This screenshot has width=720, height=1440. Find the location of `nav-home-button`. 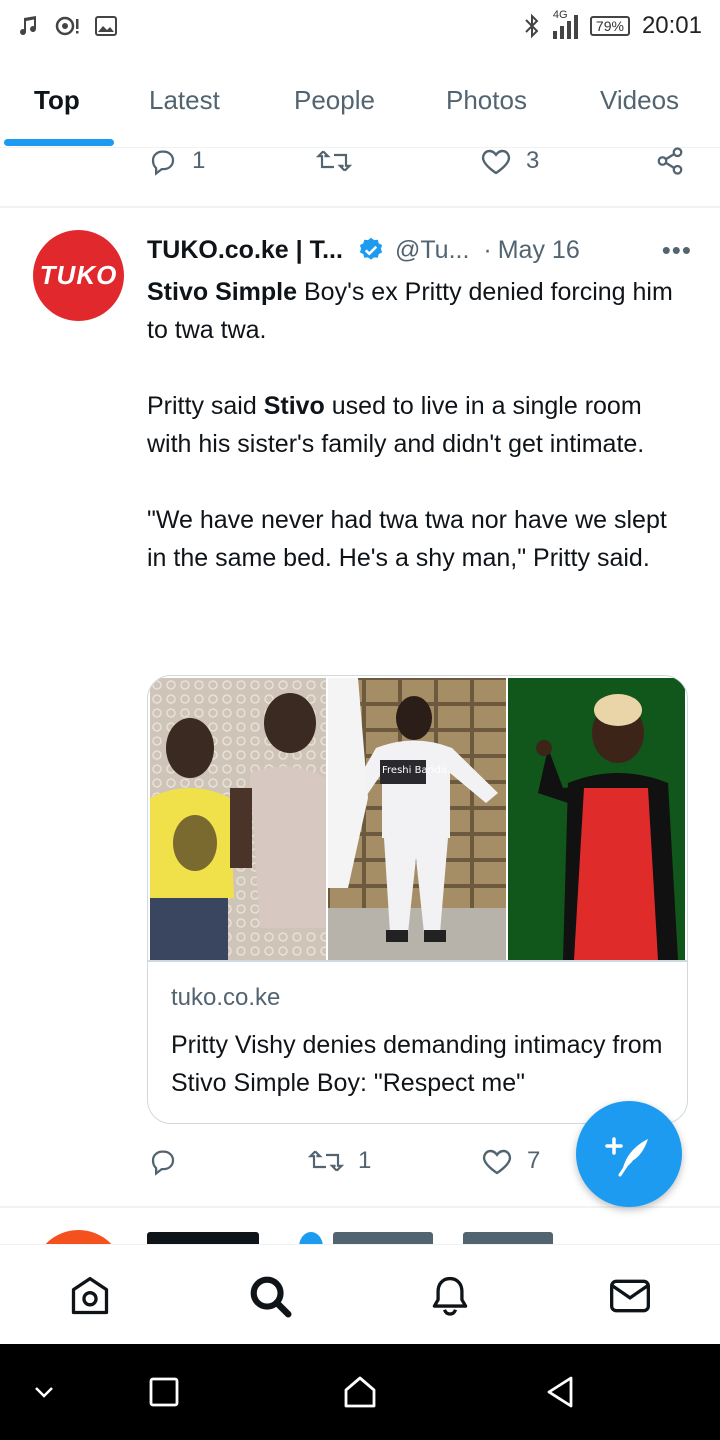

nav-home-button is located at coordinates (90, 1296).